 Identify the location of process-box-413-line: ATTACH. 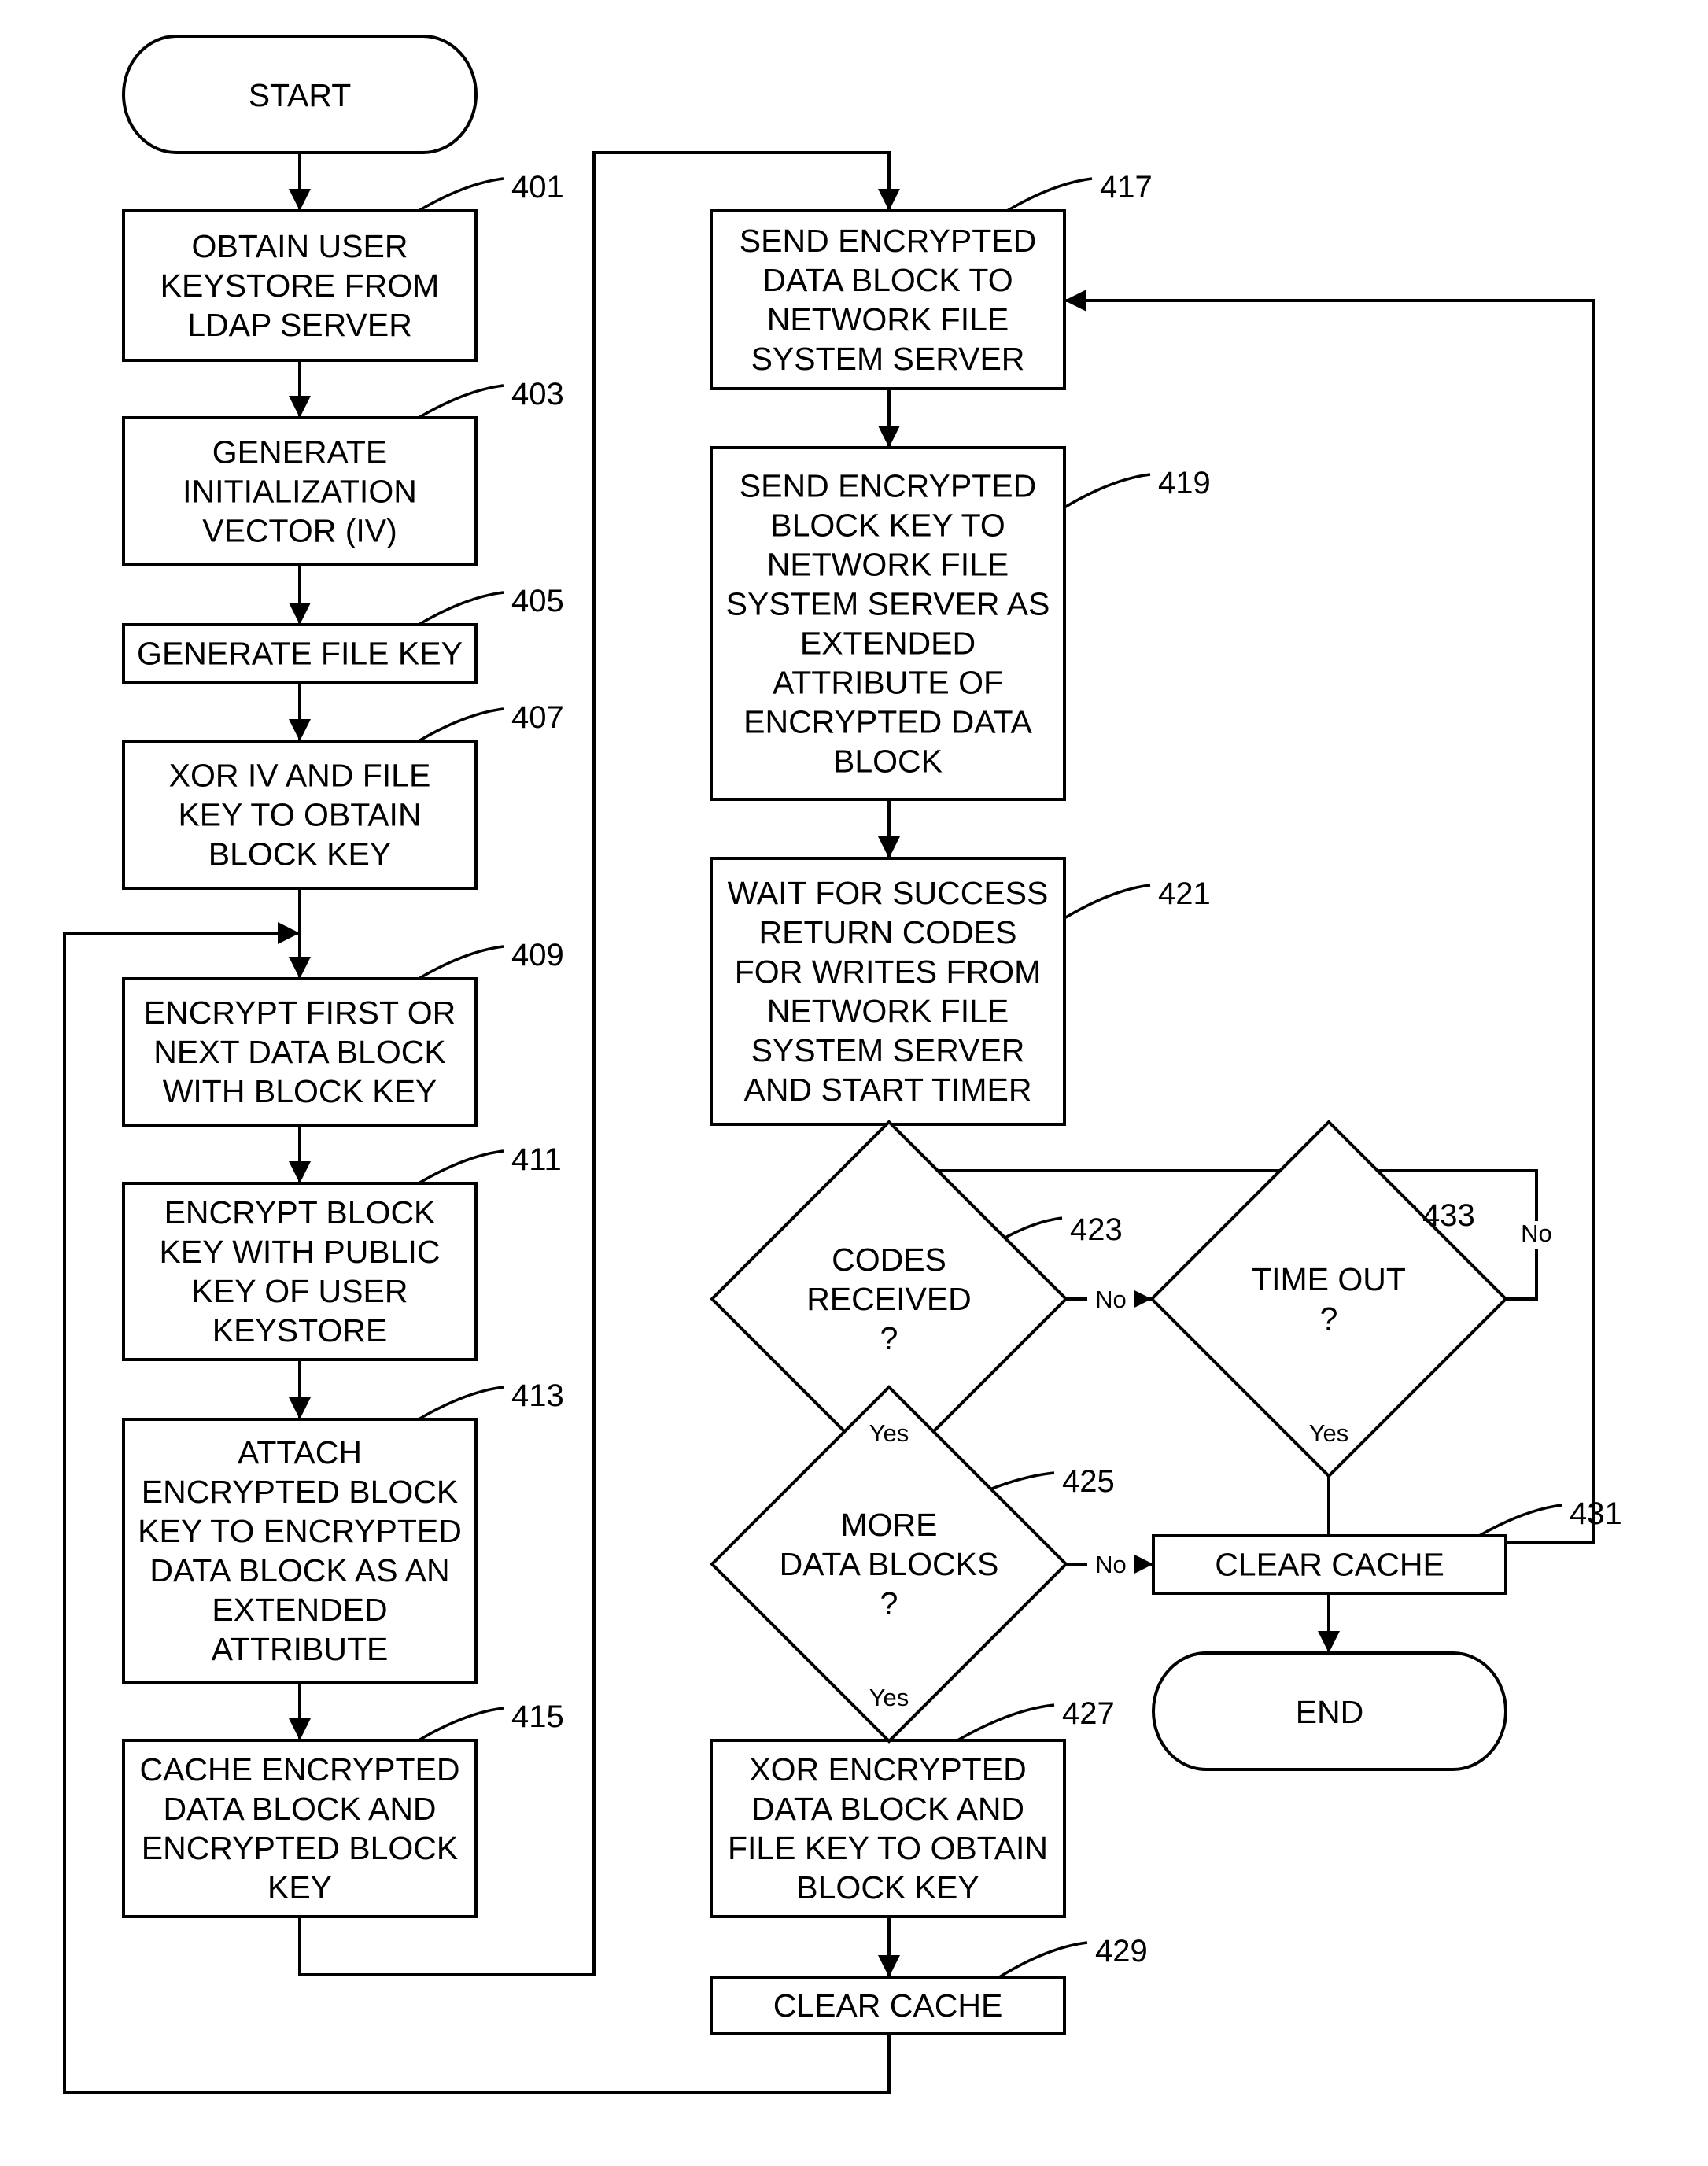
(300, 1452).